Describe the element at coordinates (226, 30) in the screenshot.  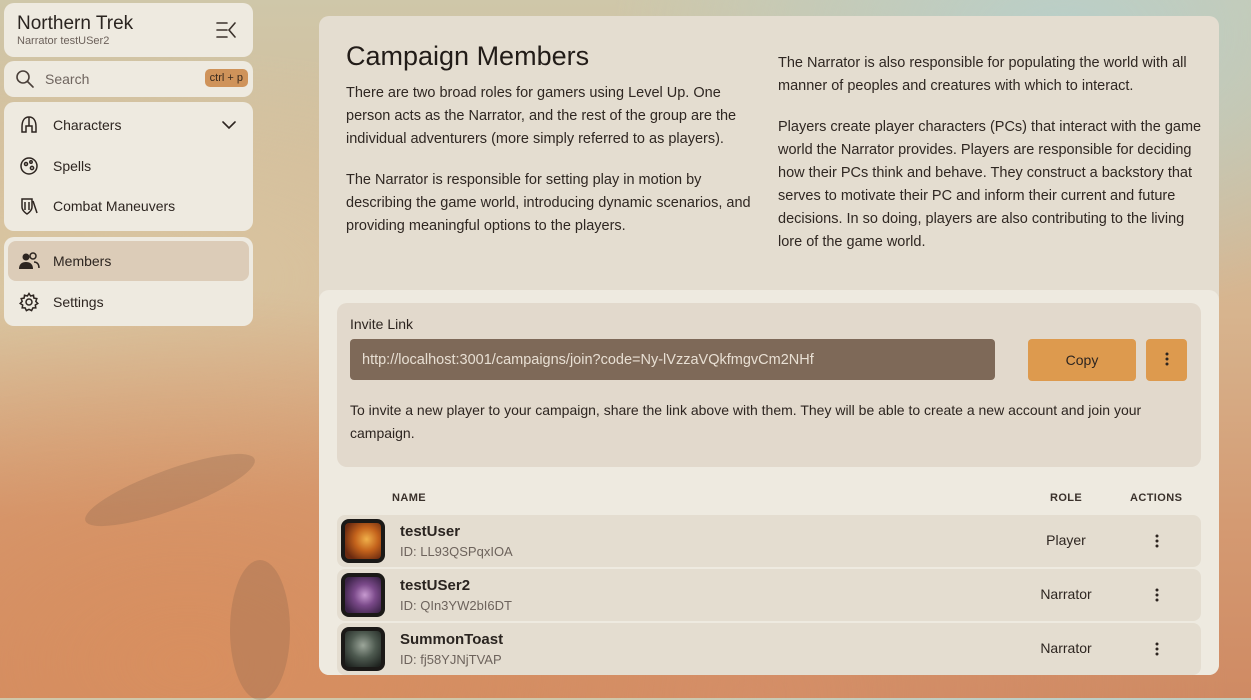
I see `collapse-sidebar-icon` at that location.